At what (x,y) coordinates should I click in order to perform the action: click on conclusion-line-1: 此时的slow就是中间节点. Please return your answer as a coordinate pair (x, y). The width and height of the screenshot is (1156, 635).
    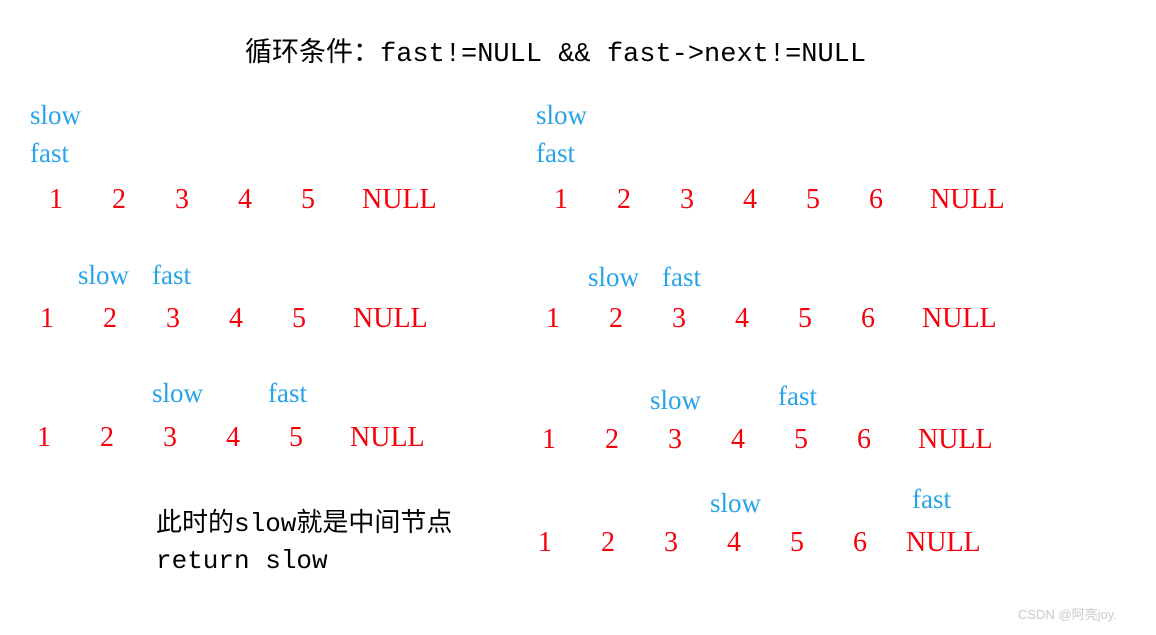
    Looking at the image, I should click on (304, 524).